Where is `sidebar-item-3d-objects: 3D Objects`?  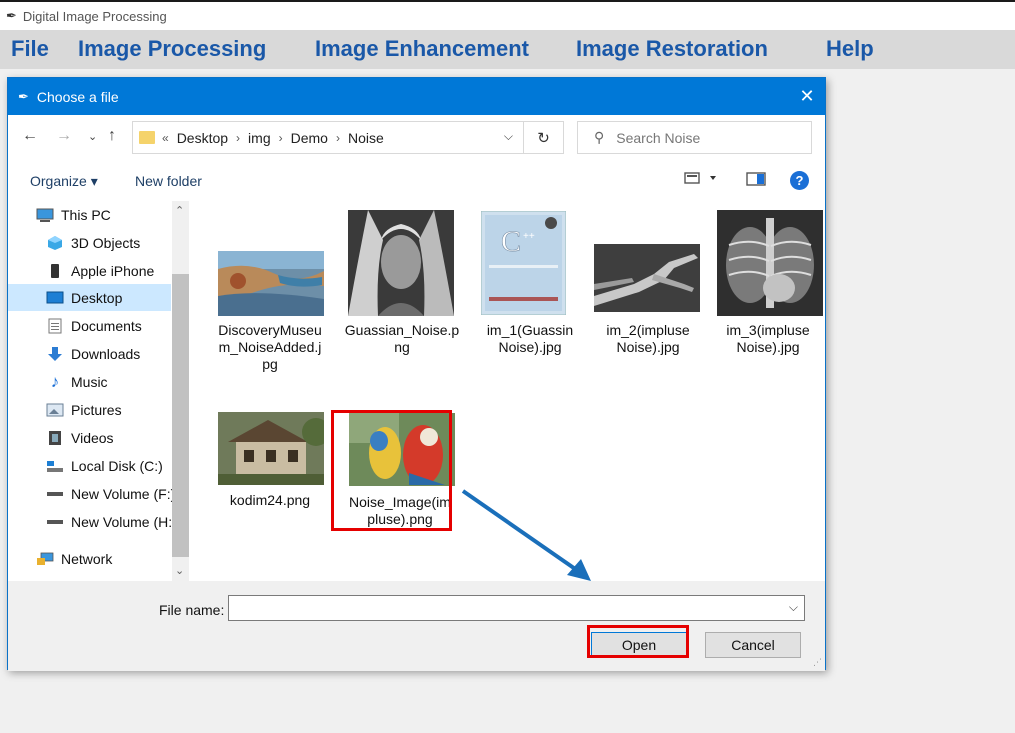
sidebar-item-3d-objects: 3D Objects is located at coordinates (89, 242).